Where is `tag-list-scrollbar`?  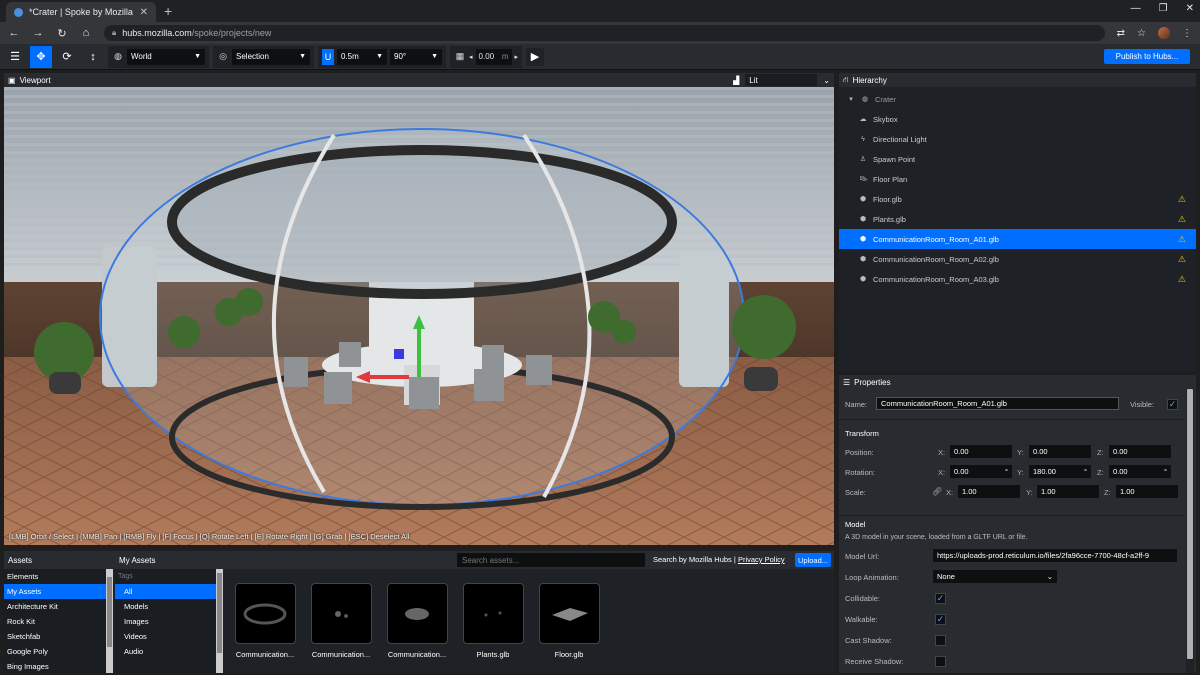
tag-list-scrollbar is located at coordinates (219, 621).